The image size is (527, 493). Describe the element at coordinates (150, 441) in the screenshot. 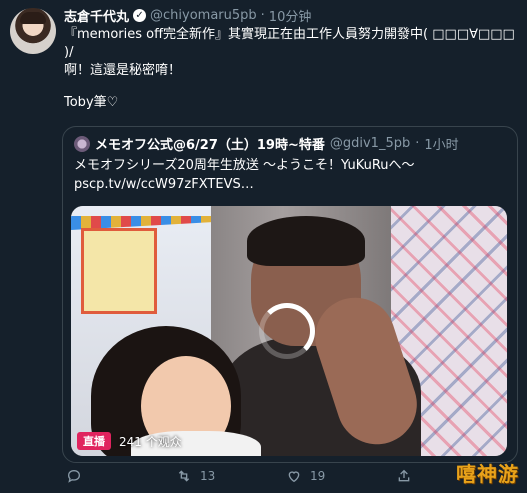

I see `viewer-count: 241 个观众` at that location.